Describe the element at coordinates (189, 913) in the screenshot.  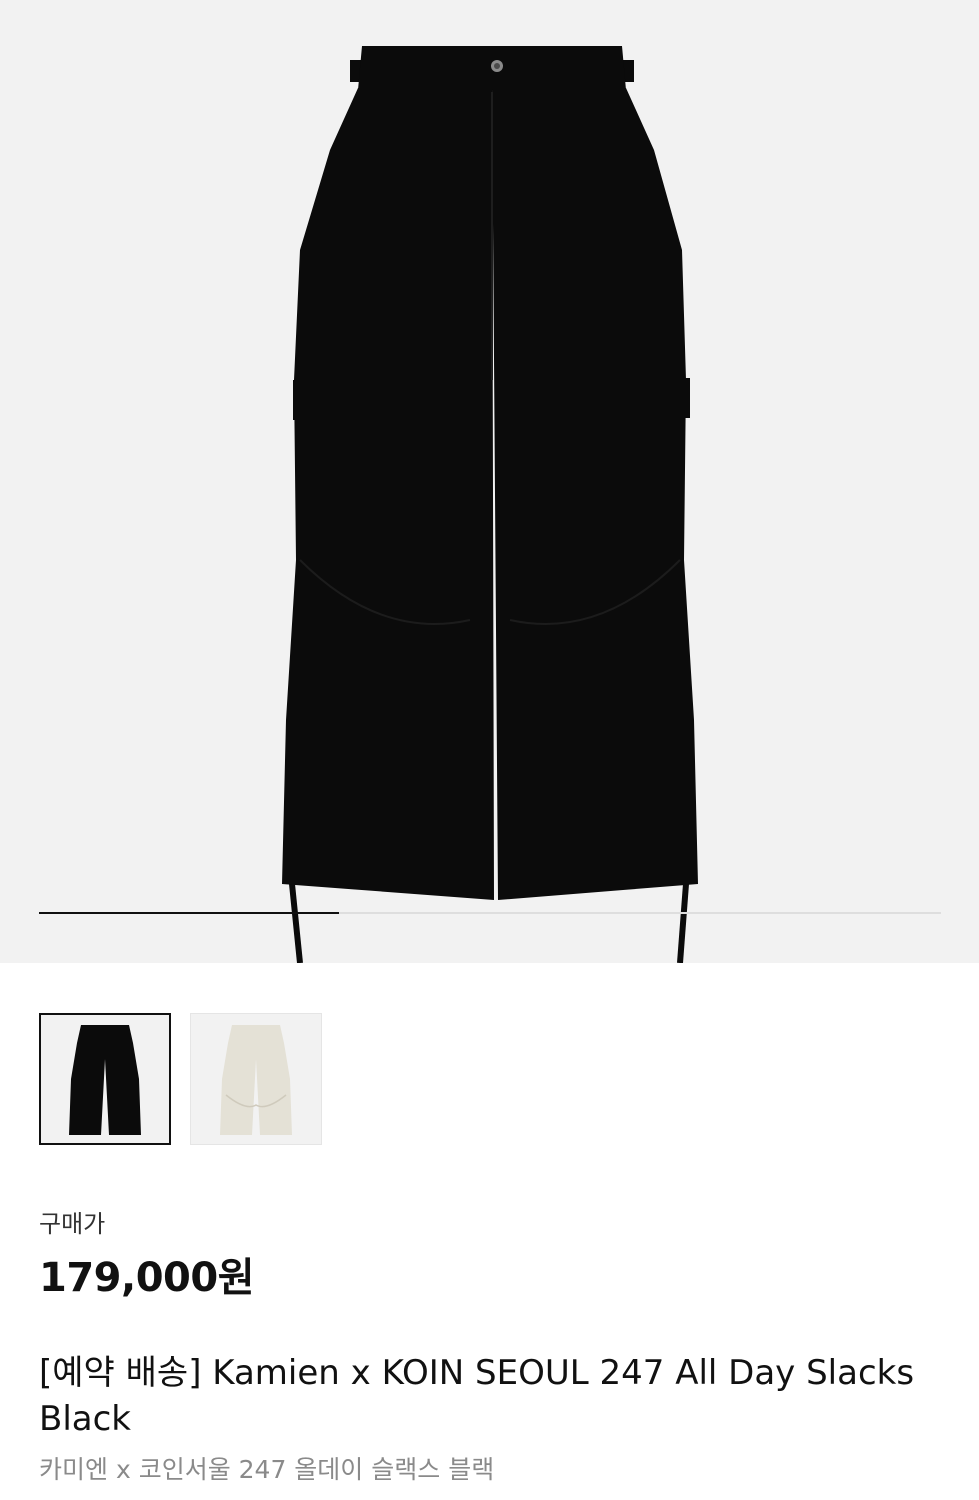
I see `gallery-progress-indicator` at that location.